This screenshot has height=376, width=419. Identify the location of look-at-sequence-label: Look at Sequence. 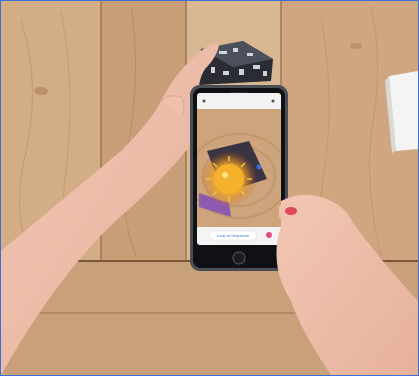
(233, 235).